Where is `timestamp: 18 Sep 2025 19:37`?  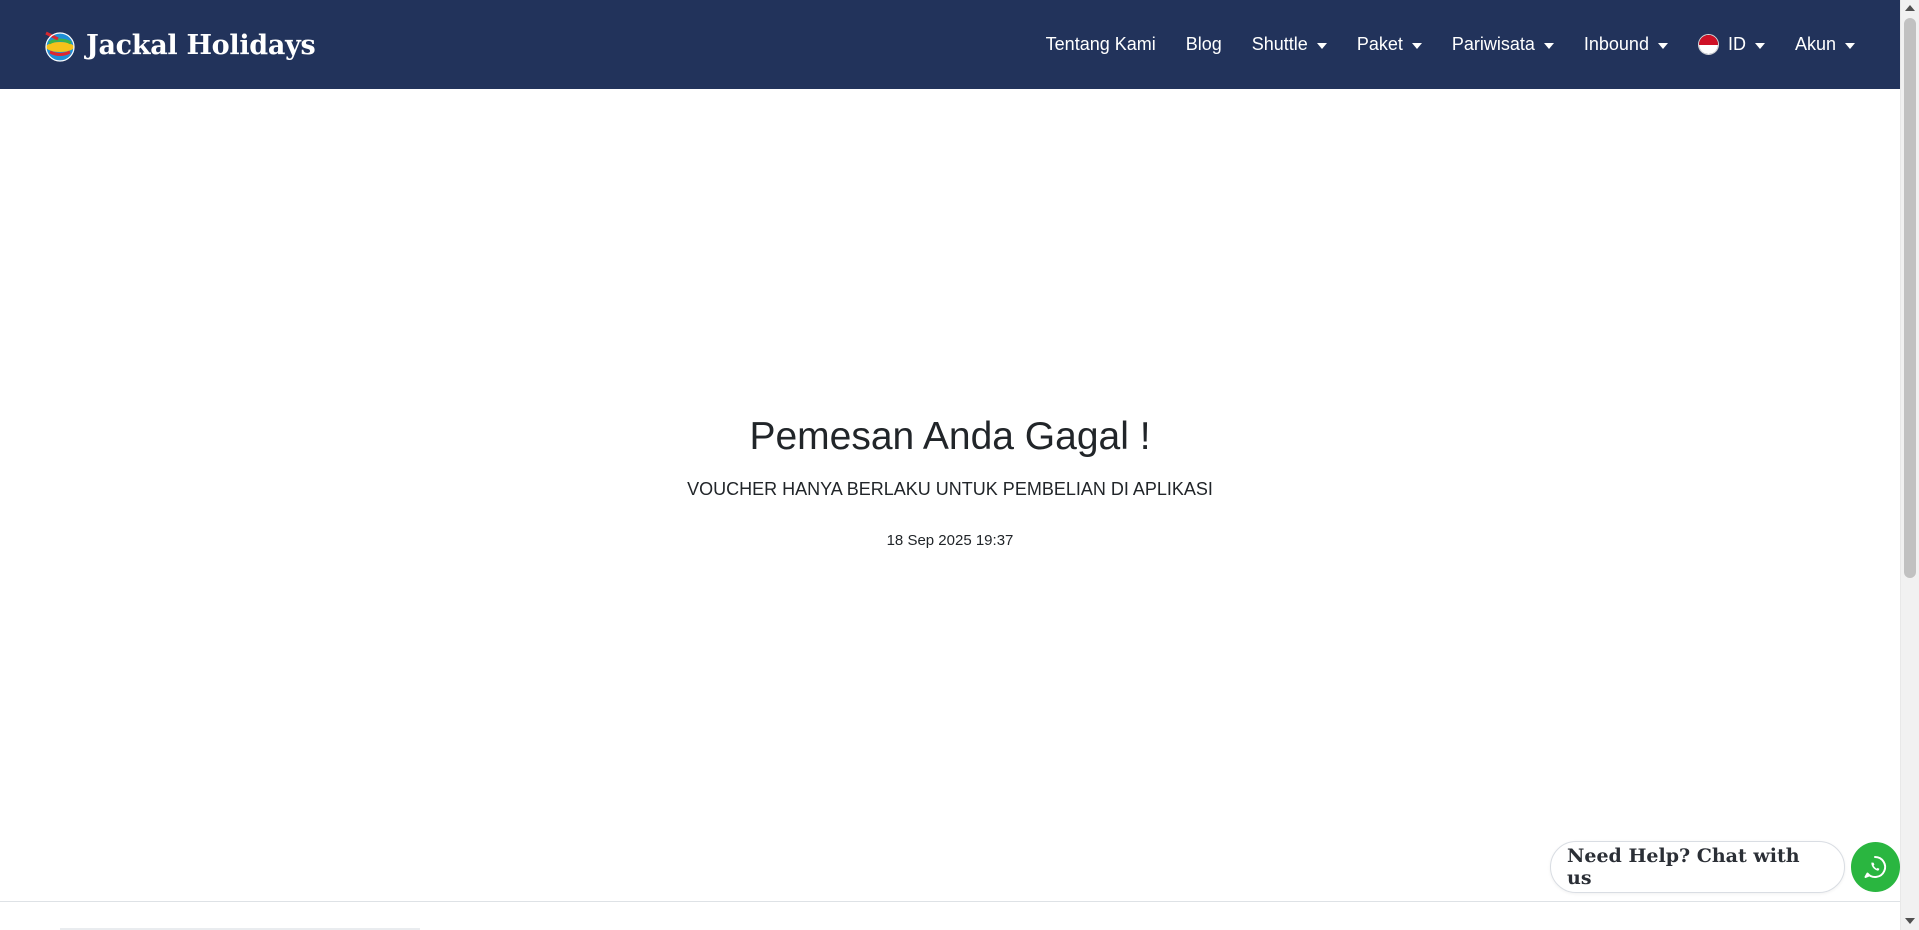 timestamp: 18 Sep 2025 19:37 is located at coordinates (950, 540).